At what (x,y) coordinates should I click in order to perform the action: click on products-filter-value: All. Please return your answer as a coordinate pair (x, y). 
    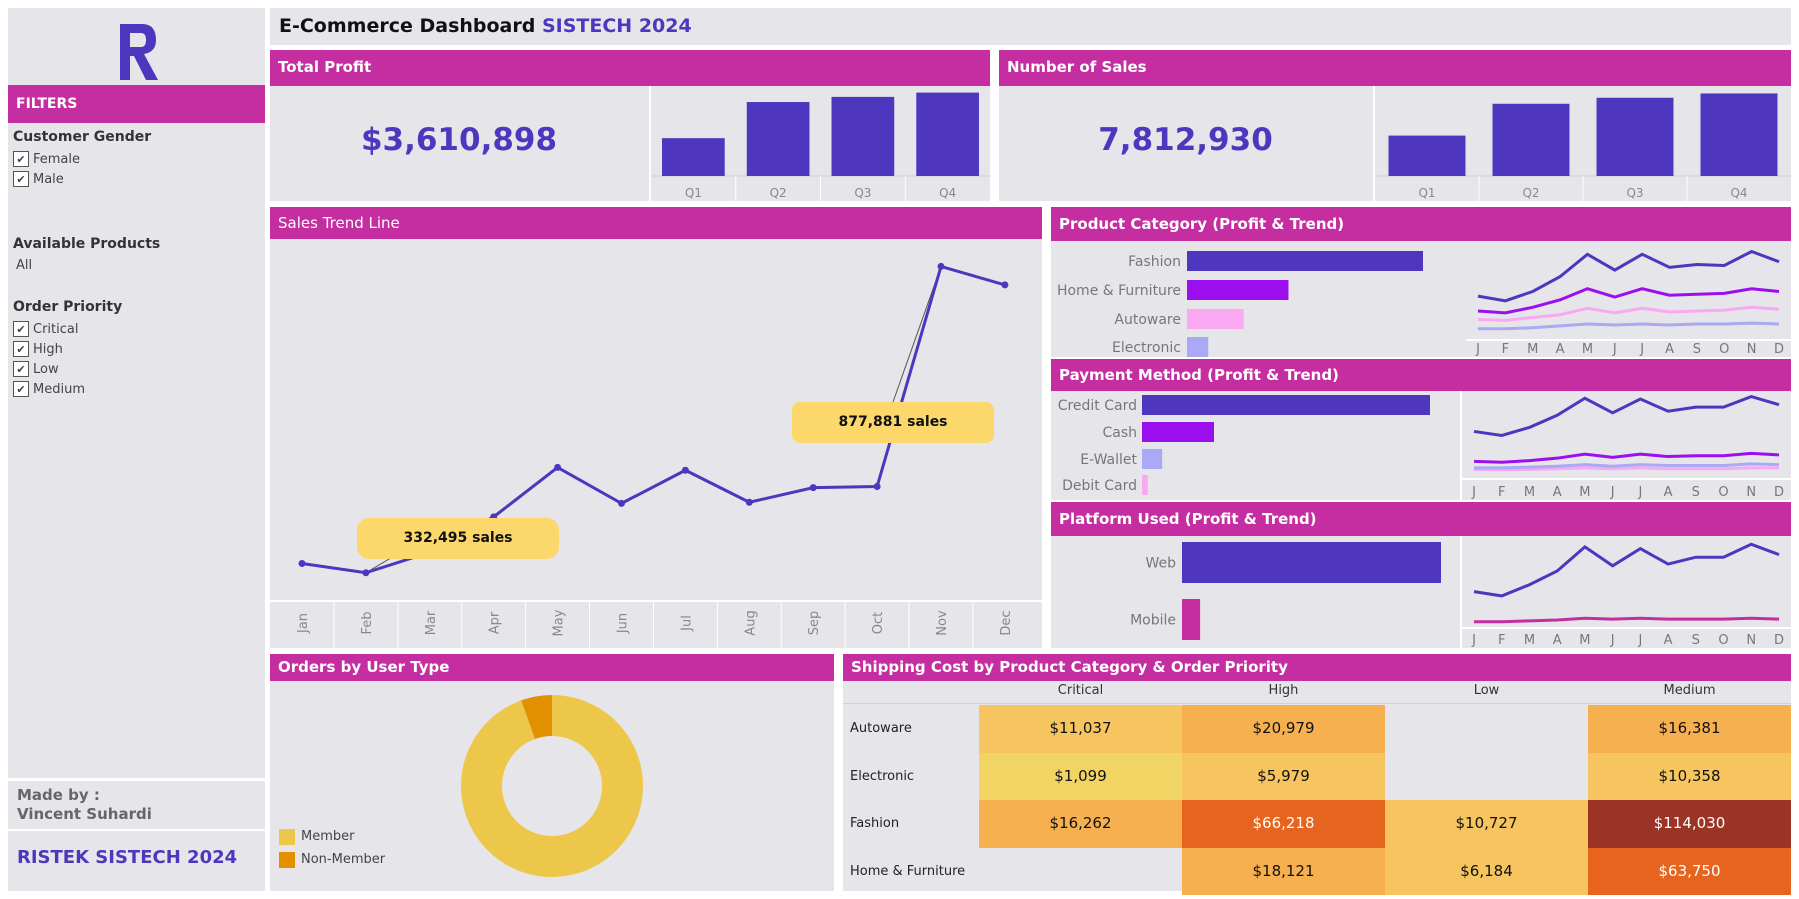
    Looking at the image, I should click on (24, 265).